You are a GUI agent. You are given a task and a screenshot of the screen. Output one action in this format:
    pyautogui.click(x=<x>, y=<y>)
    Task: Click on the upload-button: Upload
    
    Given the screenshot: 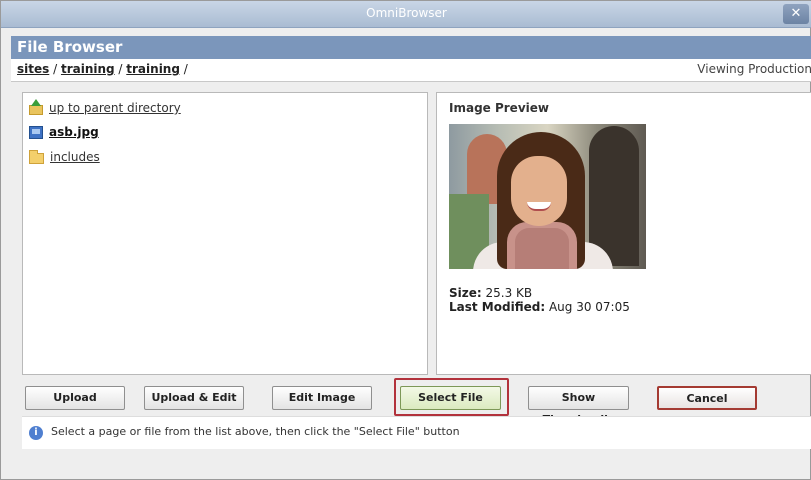 What is the action you would take?
    pyautogui.click(x=75, y=398)
    